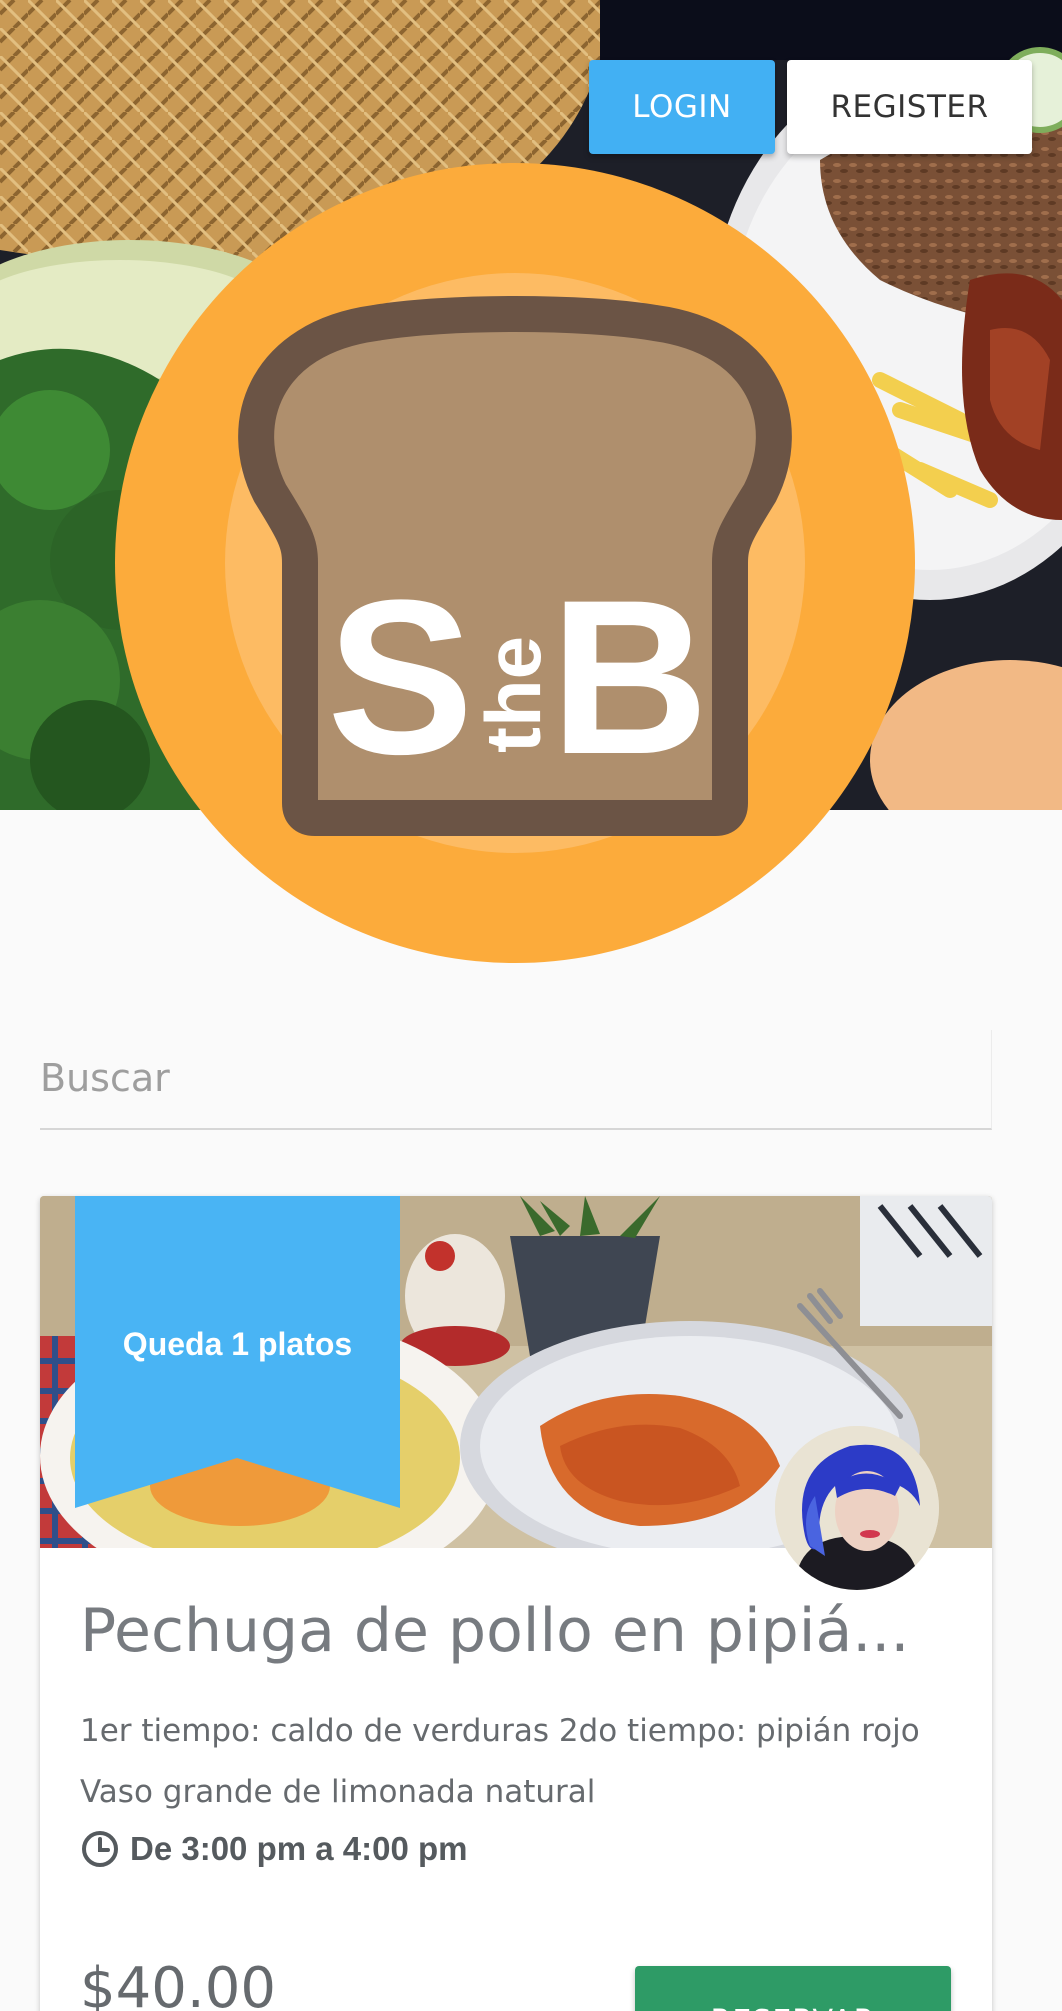 This screenshot has width=1062, height=2011. Describe the element at coordinates (513, 694) in the screenshot. I see `logo-word-the: the` at that location.